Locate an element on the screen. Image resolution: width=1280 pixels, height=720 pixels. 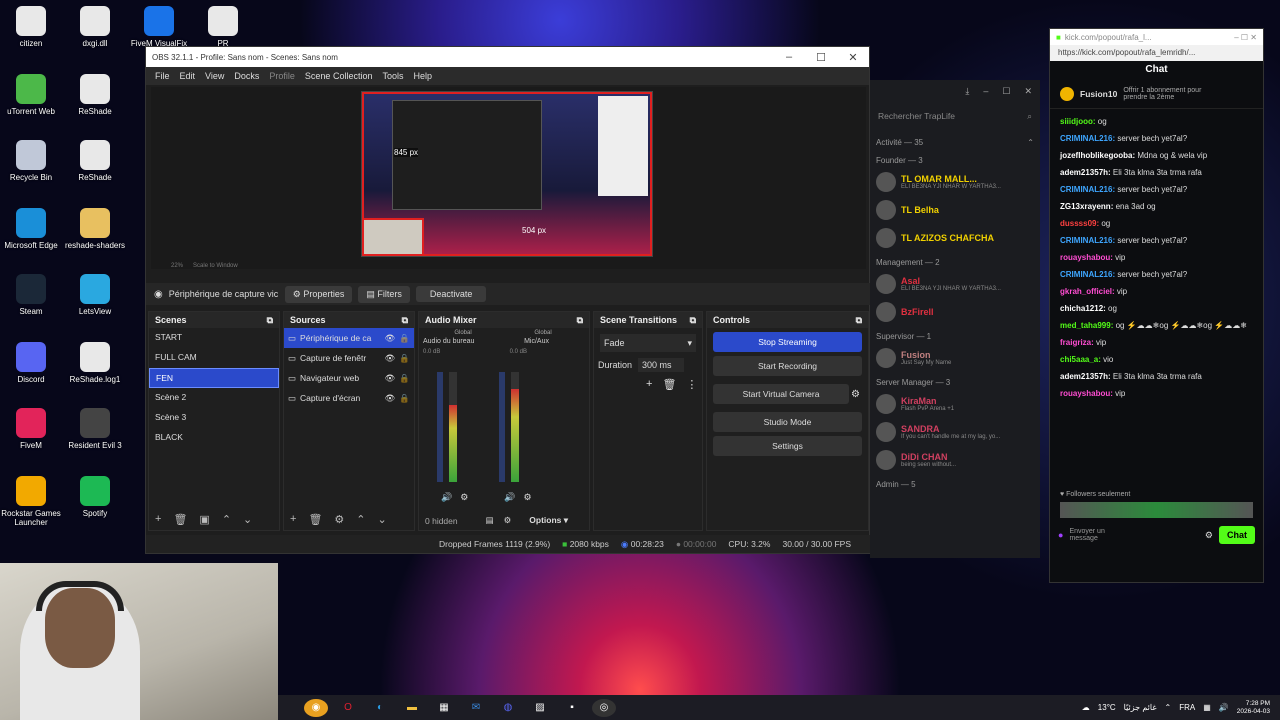
more-icon: ⋮ is located at coordinates (691, 384).